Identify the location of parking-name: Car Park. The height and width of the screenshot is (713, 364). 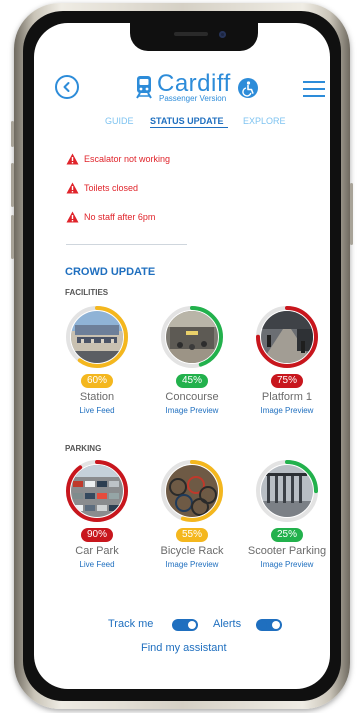
(97, 551).